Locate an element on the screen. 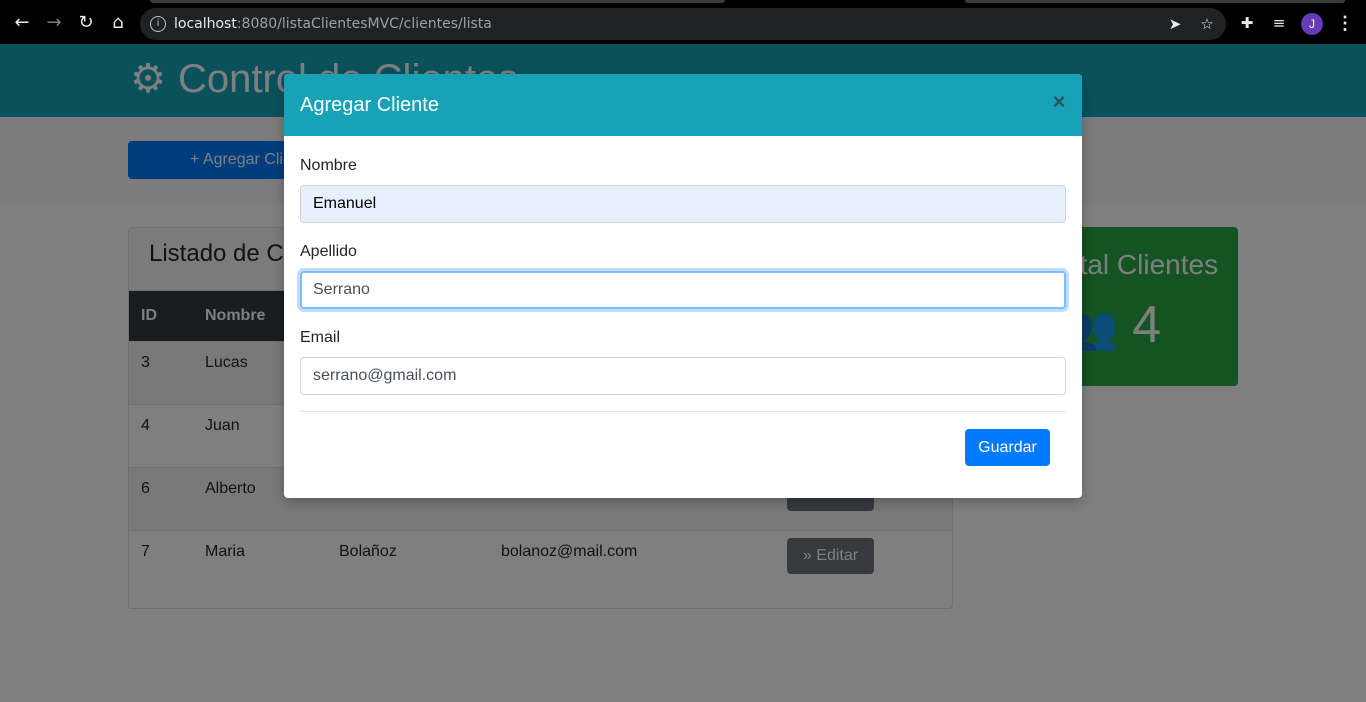 The image size is (1366, 702). nombre-label: Nombre is located at coordinates (328, 165).